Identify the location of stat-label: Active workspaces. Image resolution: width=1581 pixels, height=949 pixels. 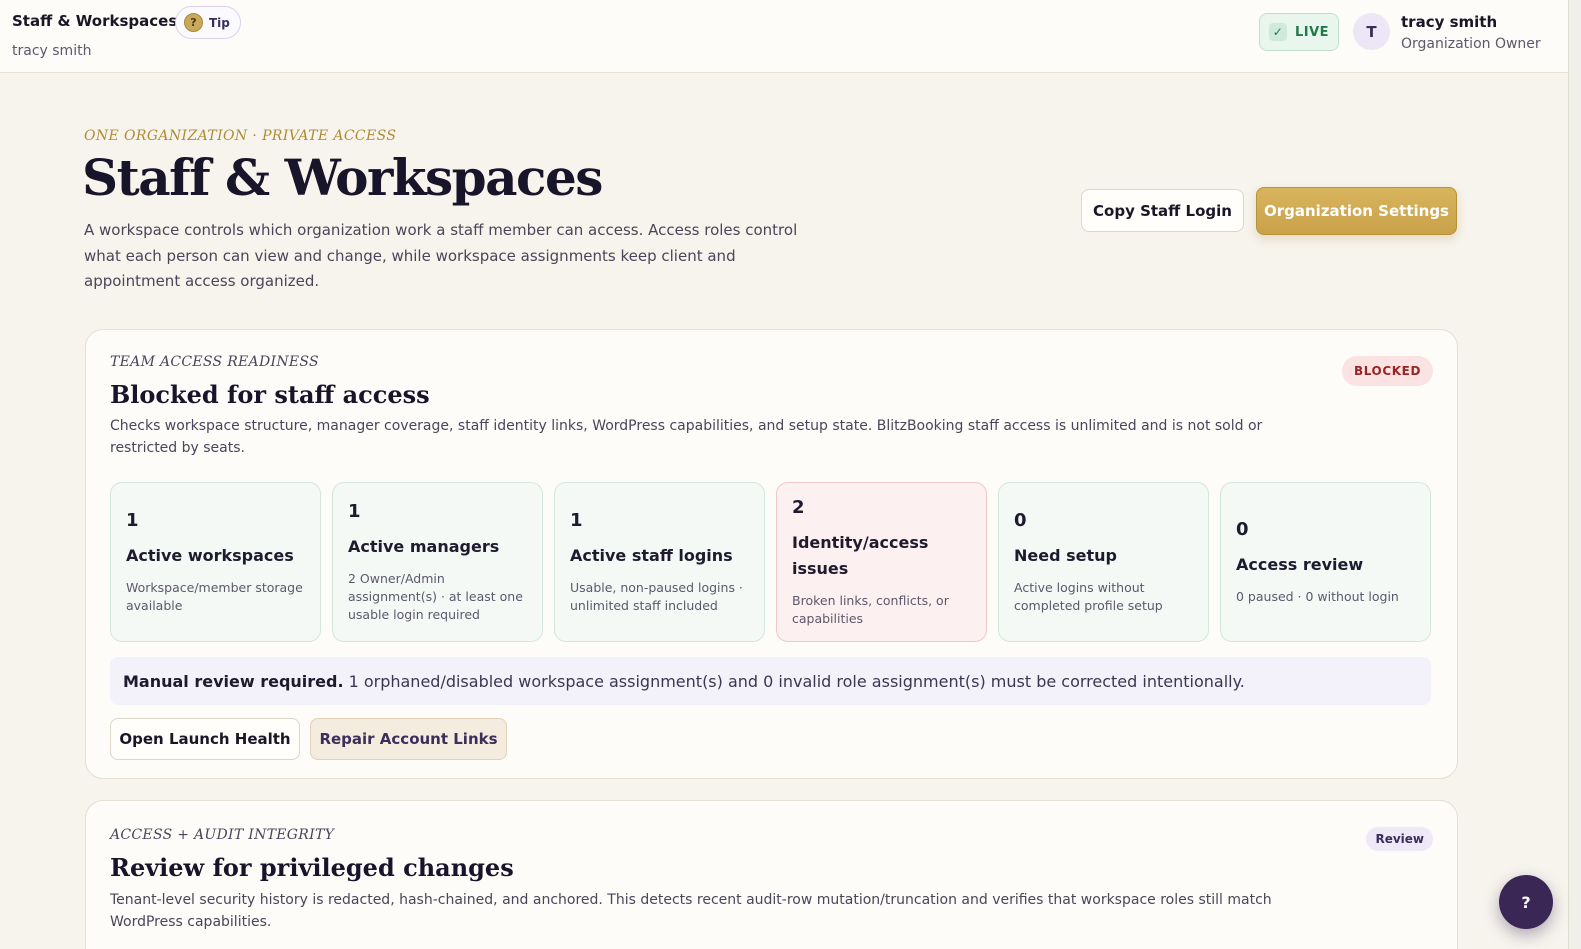
(210, 555).